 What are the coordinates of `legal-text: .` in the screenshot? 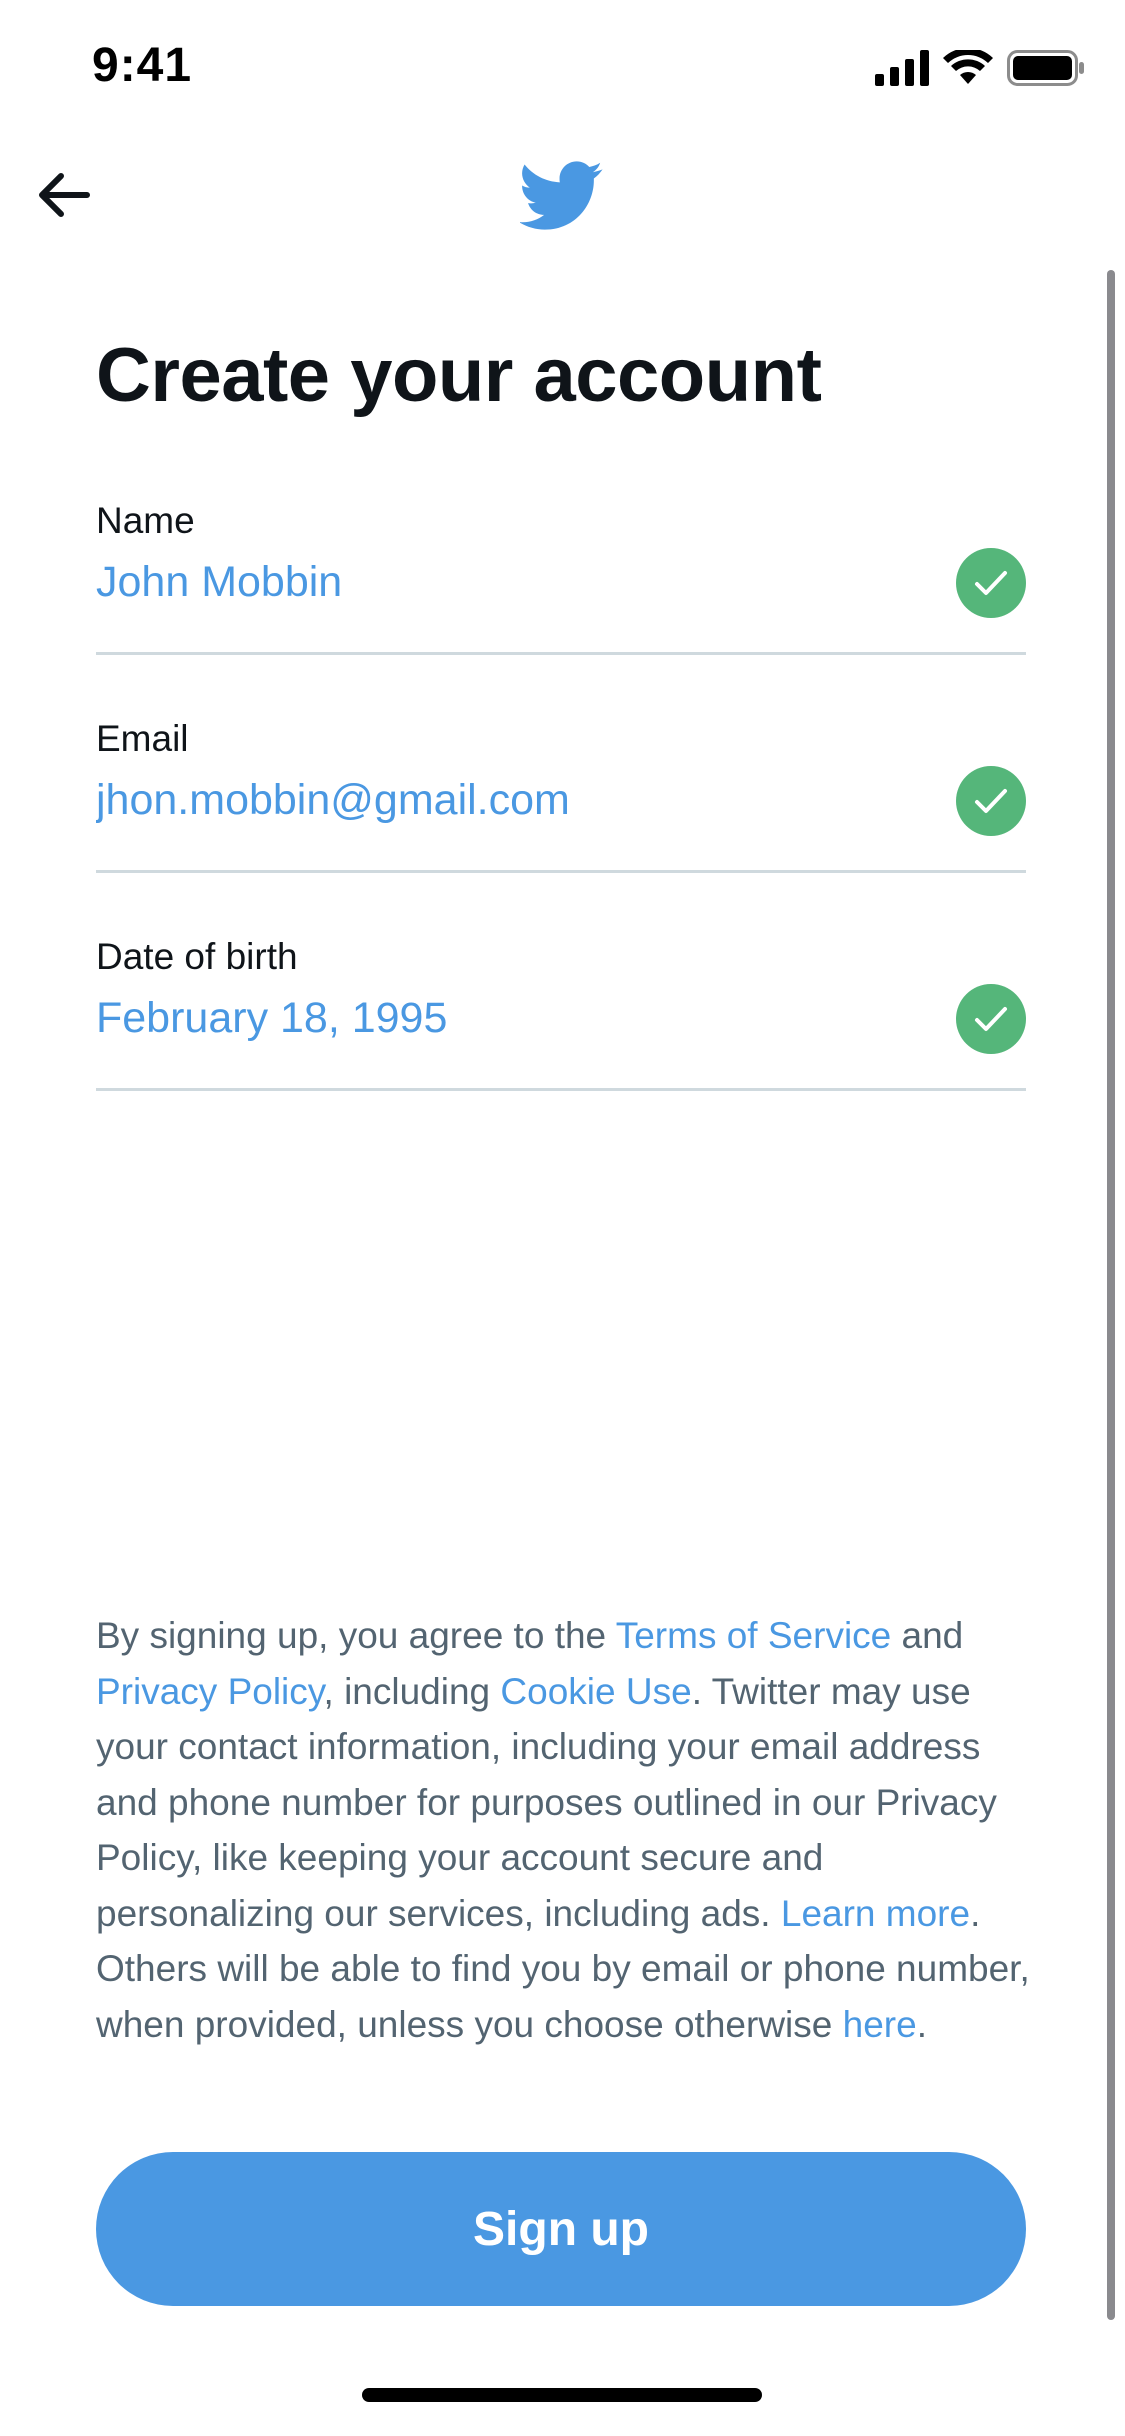 It's located at (921, 2024).